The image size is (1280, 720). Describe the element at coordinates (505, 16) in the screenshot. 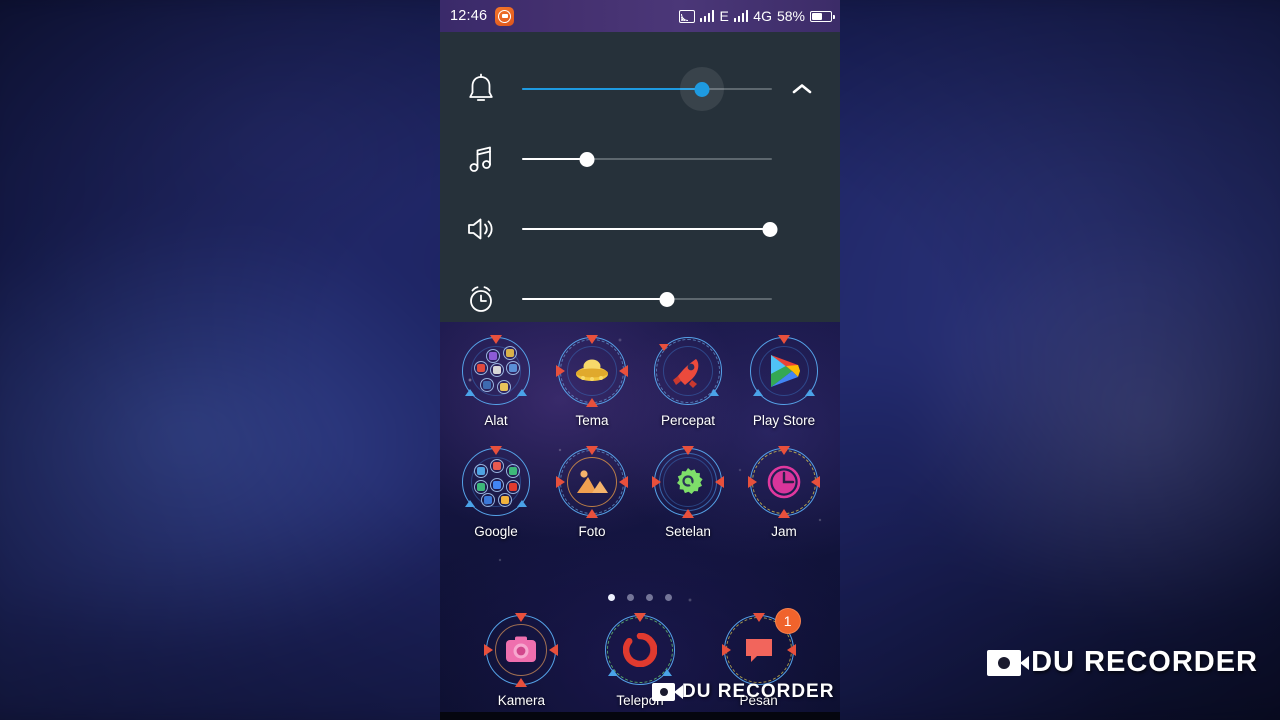

I see `du-recorder-tray-icon` at that location.